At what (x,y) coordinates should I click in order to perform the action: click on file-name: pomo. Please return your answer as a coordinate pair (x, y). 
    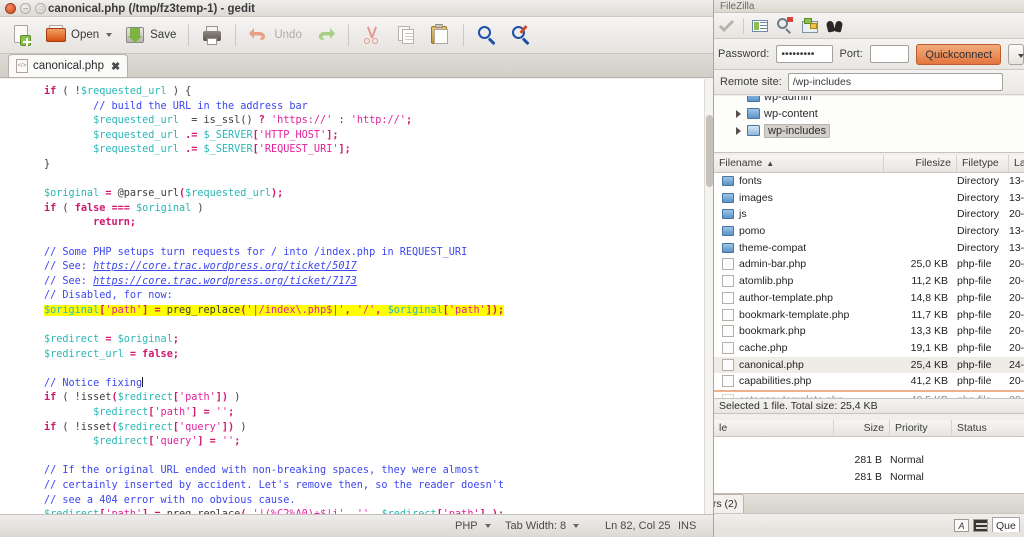
    Looking at the image, I should click on (752, 231).